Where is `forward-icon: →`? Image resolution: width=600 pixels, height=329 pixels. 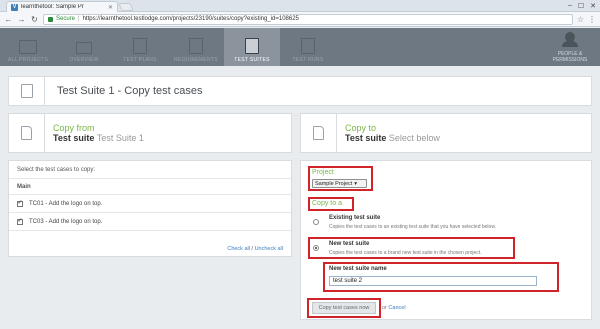
forward-icon: → is located at coordinates (21, 19).